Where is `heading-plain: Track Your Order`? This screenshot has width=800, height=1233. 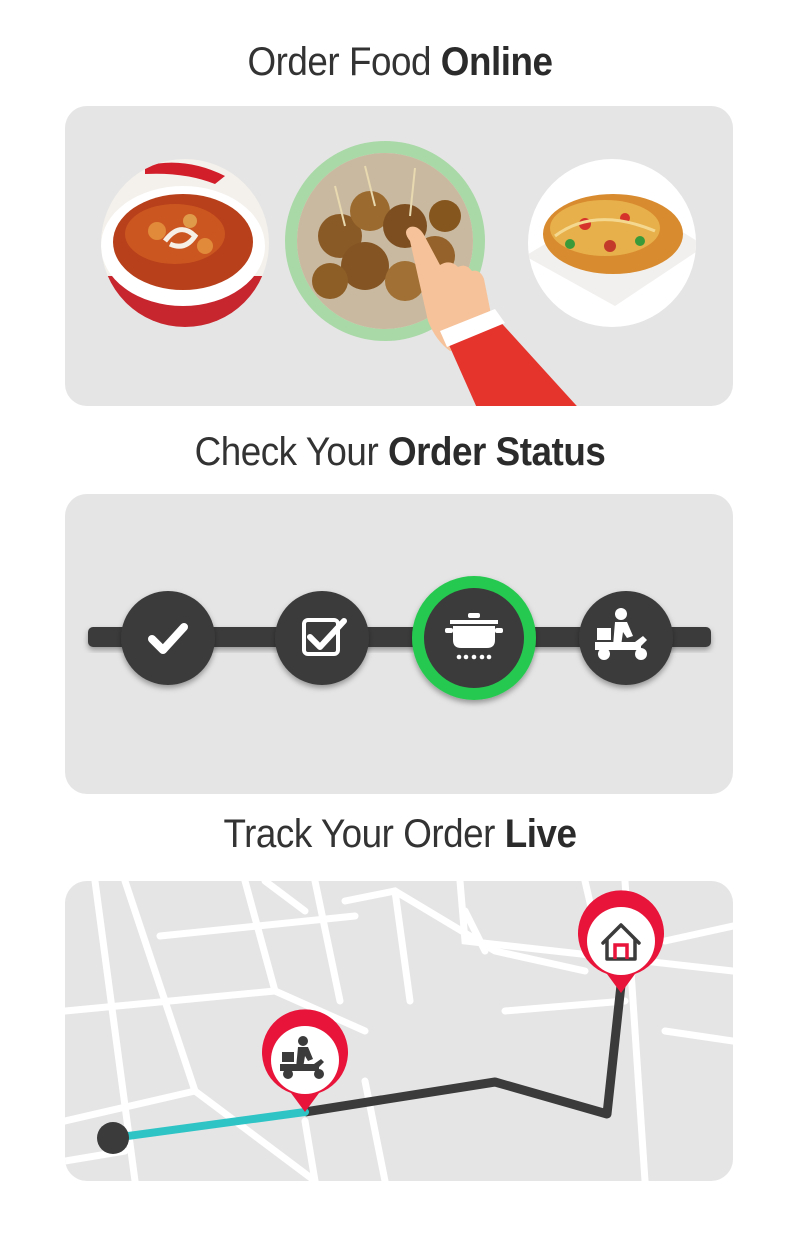
heading-plain: Track Your Order is located at coordinates (364, 834).